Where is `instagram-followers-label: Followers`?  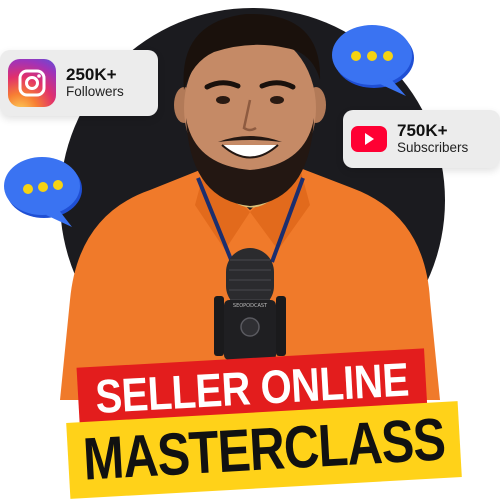
instagram-followers-label: Followers is located at coordinates (95, 91).